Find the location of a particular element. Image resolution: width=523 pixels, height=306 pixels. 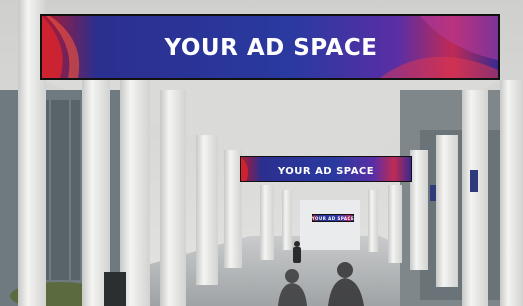

ad-display-medium: YOUR AD SPACE is located at coordinates (326, 169).